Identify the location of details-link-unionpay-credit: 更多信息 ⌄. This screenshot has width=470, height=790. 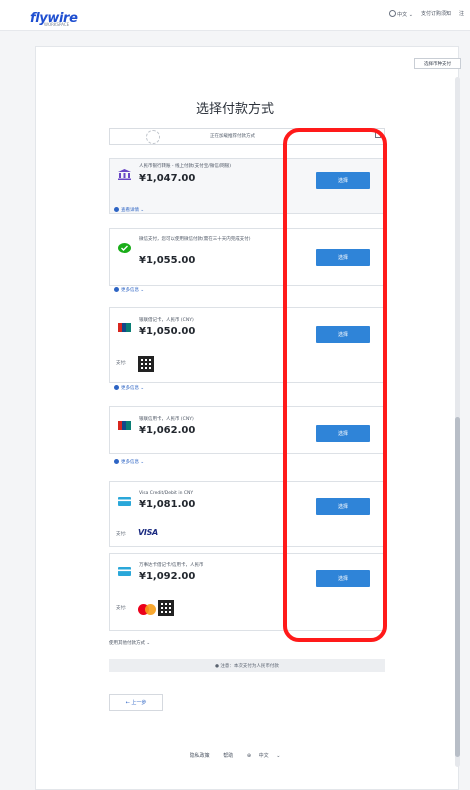
(129, 462).